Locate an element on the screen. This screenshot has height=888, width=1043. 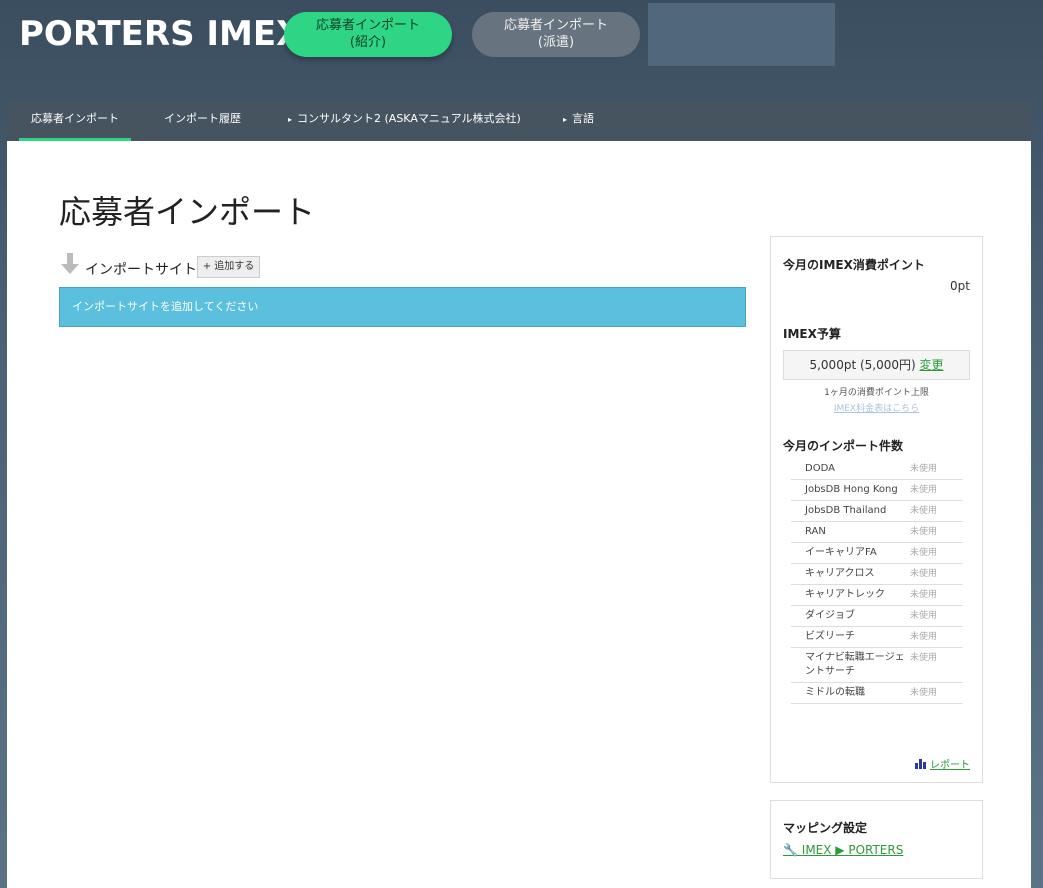
arrow-down-icon is located at coordinates (70, 263).